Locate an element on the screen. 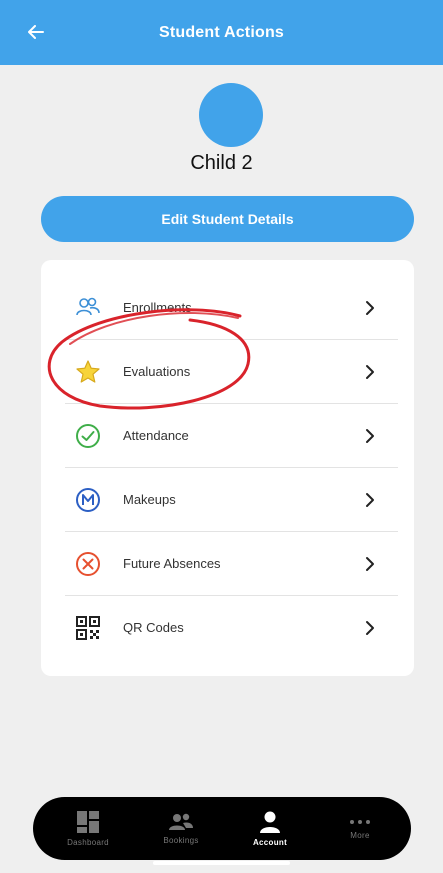 The width and height of the screenshot is (443, 873). action-row-qr-codes: QR Codes is located at coordinates (231, 627).